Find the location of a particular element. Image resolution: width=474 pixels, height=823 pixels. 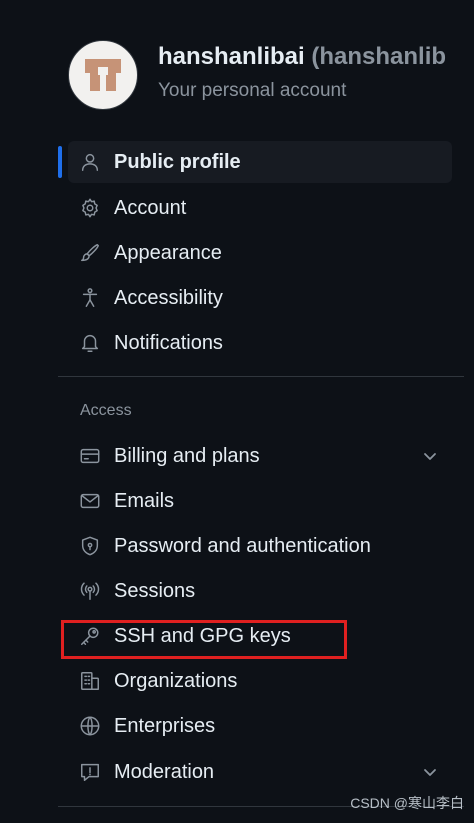

paintbrush-icon is located at coordinates (90, 253).